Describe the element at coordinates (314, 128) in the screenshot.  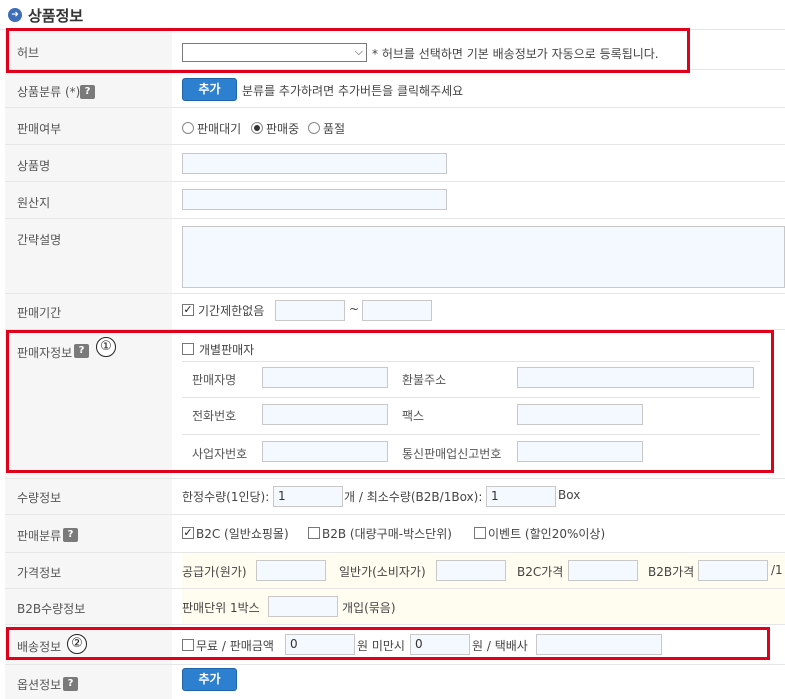
I see `radio-sold-out` at that location.